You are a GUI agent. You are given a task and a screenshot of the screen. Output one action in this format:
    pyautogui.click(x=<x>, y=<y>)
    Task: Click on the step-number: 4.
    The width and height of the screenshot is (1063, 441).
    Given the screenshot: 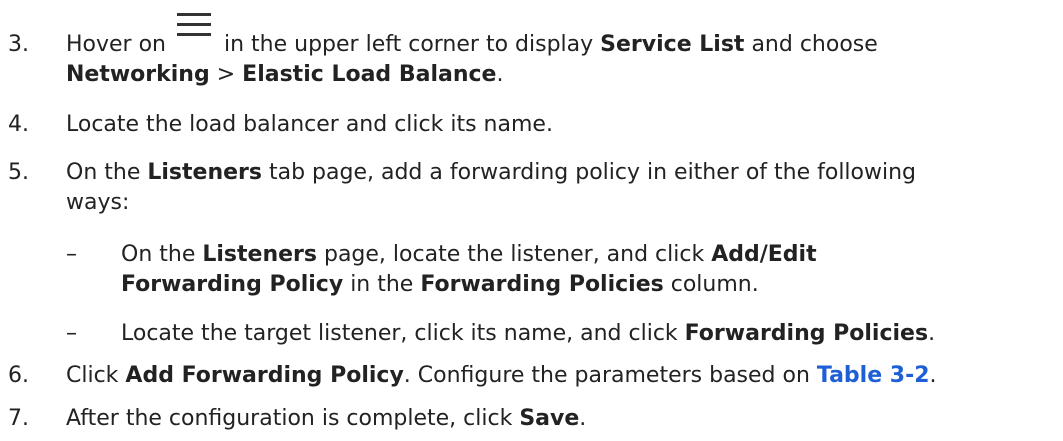 What is the action you would take?
    pyautogui.click(x=18, y=124)
    